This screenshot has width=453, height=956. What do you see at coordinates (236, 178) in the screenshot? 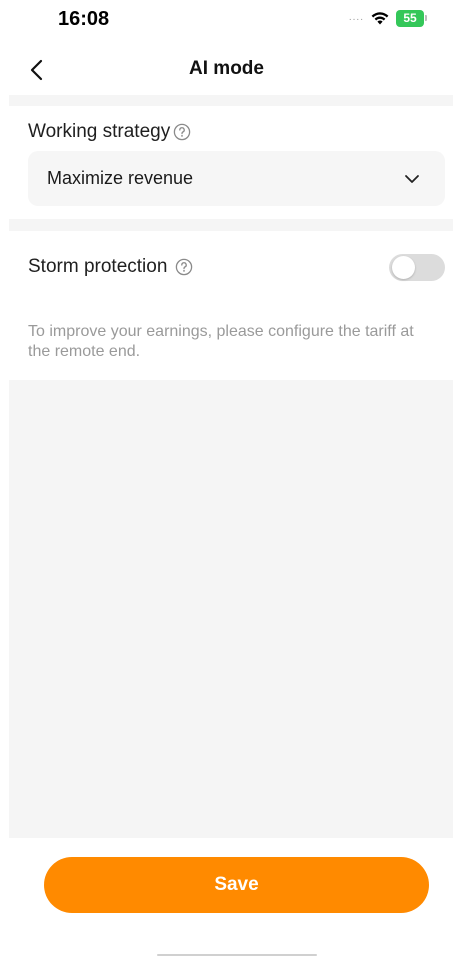
I see `working-strategy-select: Maximize revenue` at bounding box center [236, 178].